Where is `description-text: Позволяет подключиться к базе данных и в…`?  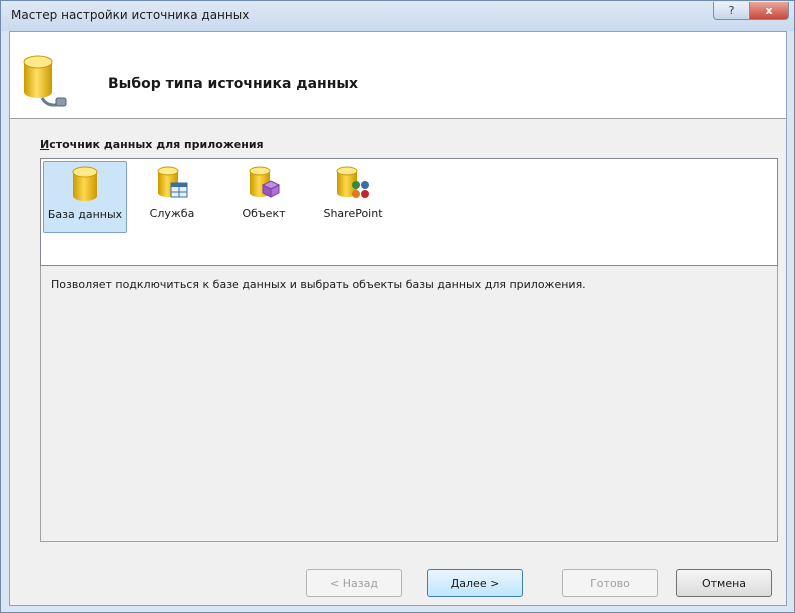 description-text: Позволяет подключиться к базе данных и в… is located at coordinates (318, 284).